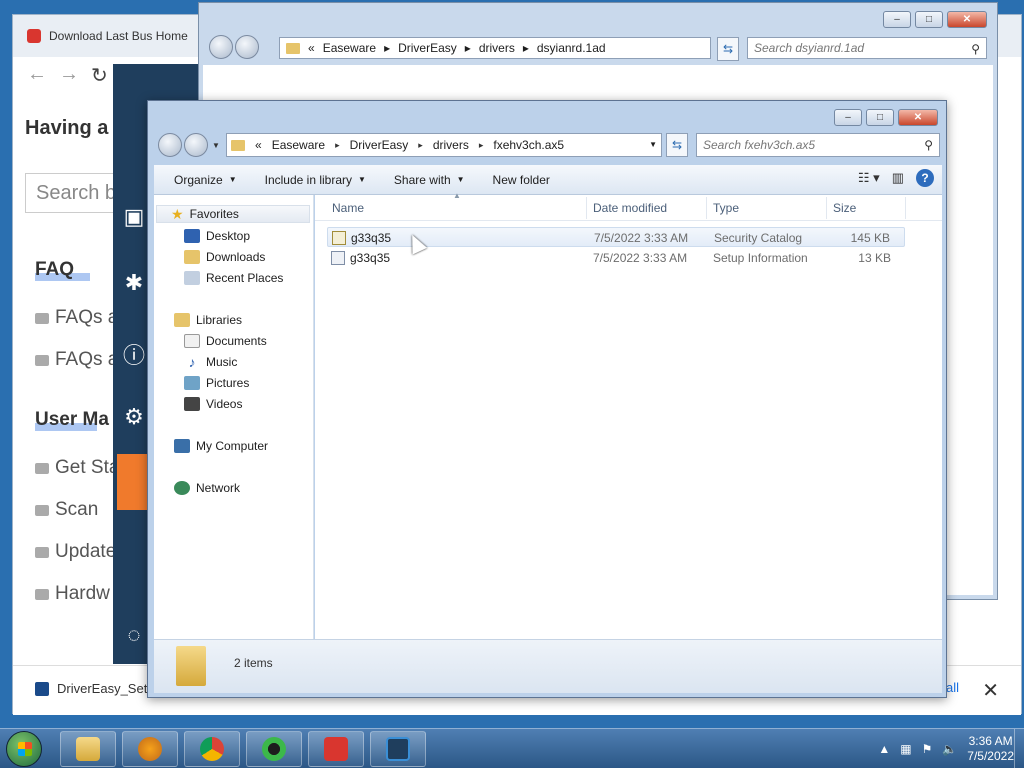  I want to click on column-size: Size, so click(844, 208).